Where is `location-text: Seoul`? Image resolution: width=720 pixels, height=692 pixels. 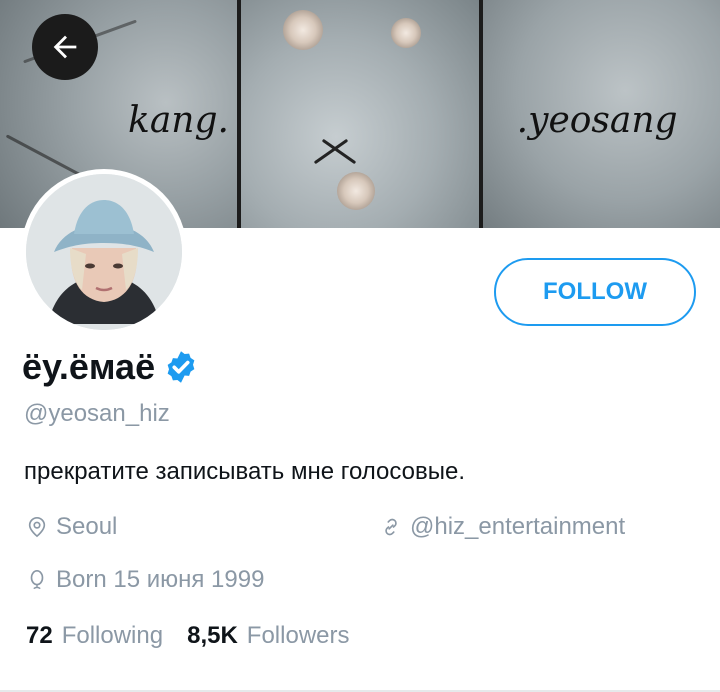
location-text: Seoul is located at coordinates (87, 526).